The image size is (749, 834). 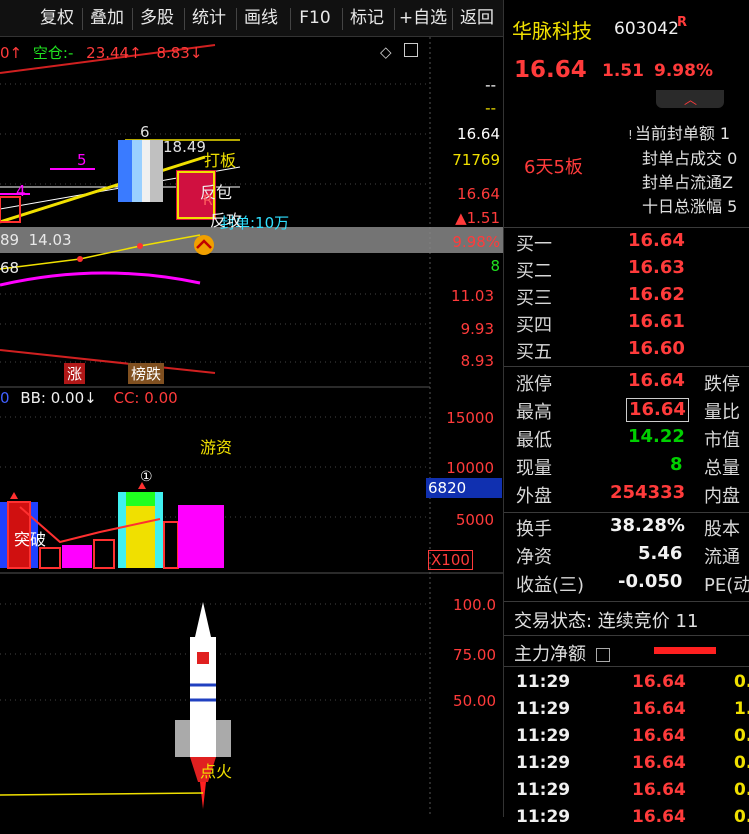 What do you see at coordinates (623, 71) in the screenshot?
I see `quote-change: 1.51` at bounding box center [623, 71].